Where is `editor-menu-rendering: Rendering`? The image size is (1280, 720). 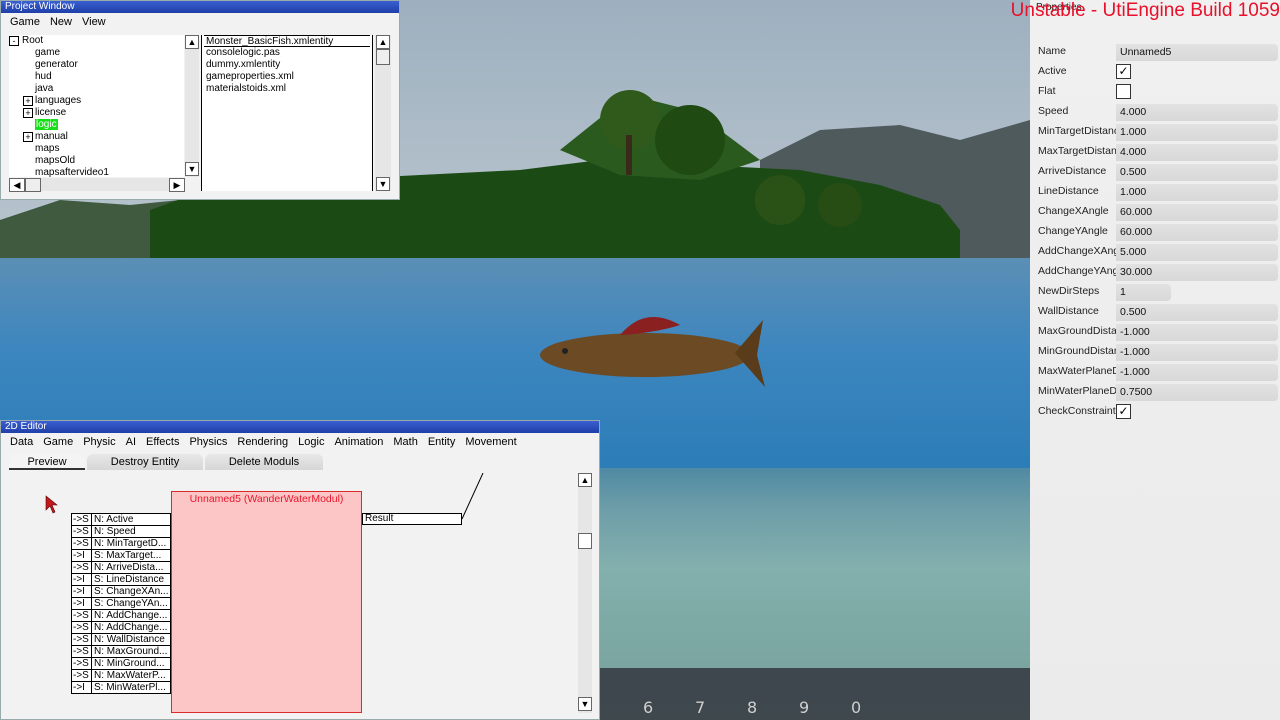 editor-menu-rendering: Rendering is located at coordinates (262, 442).